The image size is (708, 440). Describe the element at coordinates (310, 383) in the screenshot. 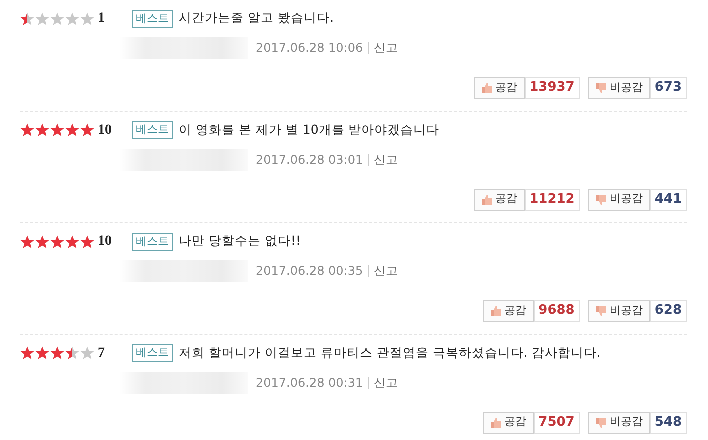

I see `review-date: 2017.06.28 00:31` at that location.